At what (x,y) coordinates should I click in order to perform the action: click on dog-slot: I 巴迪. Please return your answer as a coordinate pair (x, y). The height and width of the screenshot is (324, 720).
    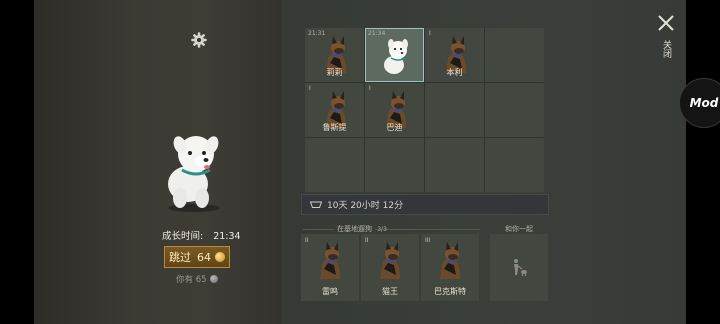
    Looking at the image, I should click on (394, 110).